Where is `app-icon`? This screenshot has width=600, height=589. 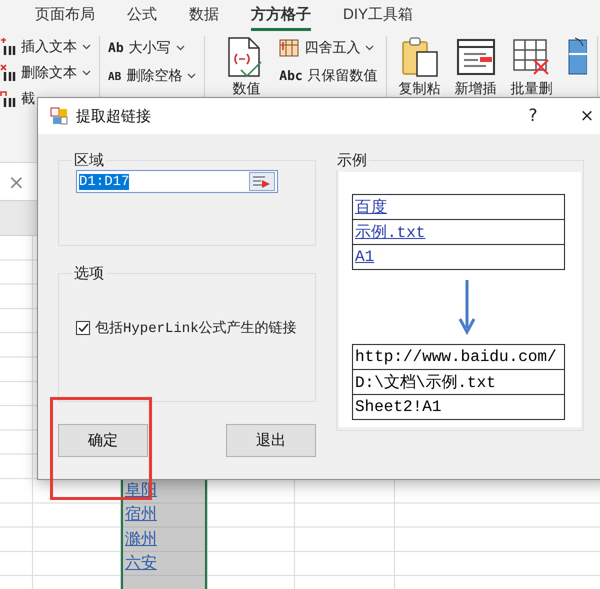
app-icon is located at coordinates (59, 116).